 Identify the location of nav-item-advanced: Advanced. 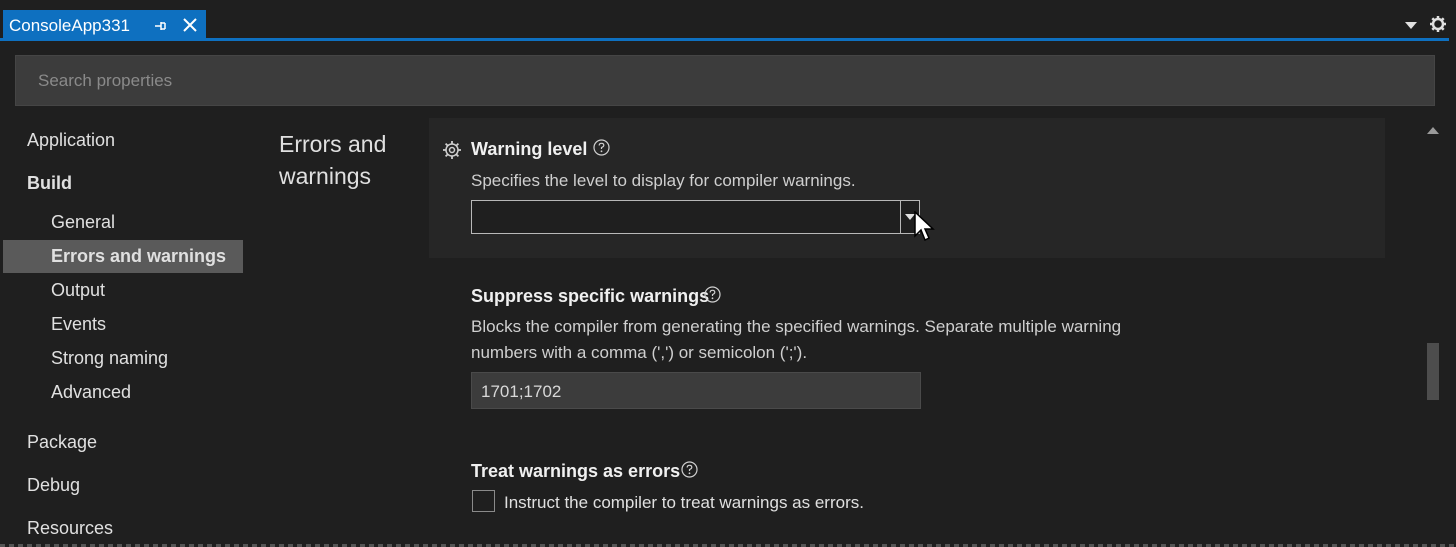
(91, 392).